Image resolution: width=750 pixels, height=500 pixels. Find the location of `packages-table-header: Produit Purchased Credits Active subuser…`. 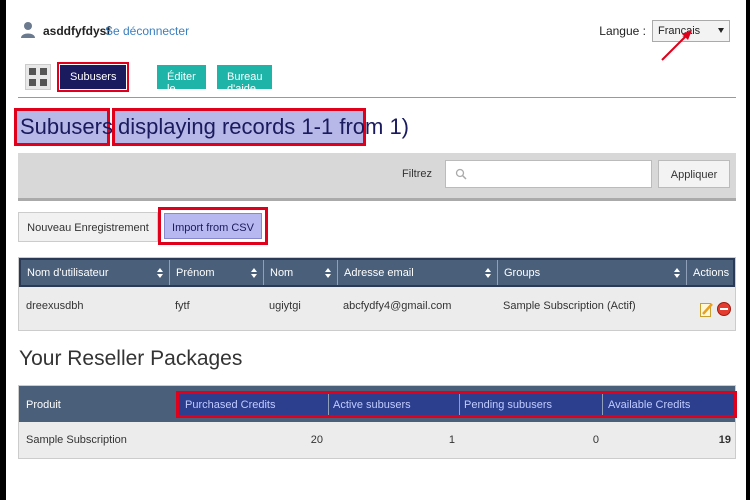

packages-table-header: Produit Purchased Credits Active subuser… is located at coordinates (378, 404).